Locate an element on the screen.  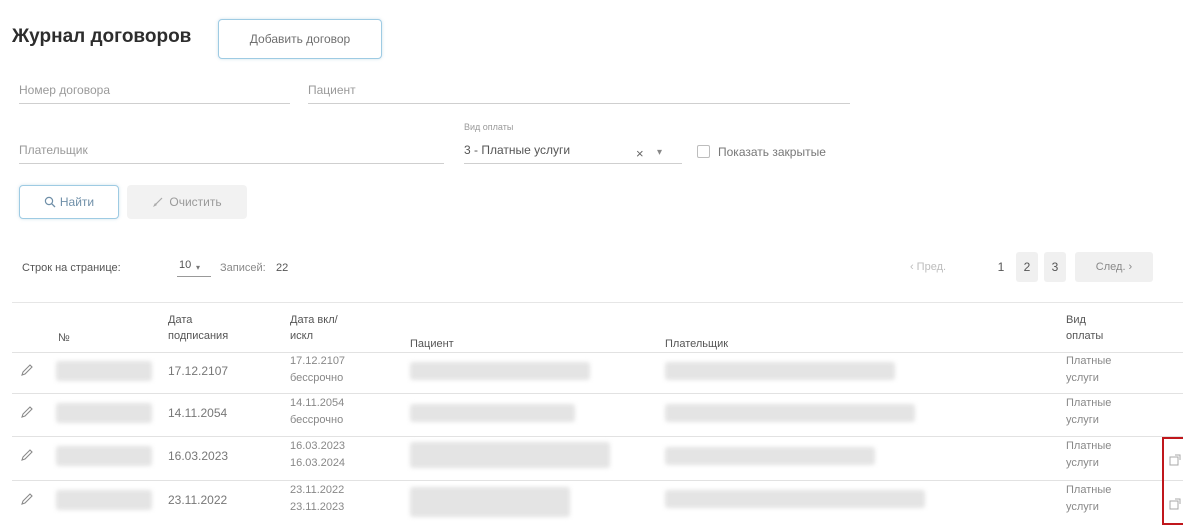
clear-button: Очистить is located at coordinates (187, 202).